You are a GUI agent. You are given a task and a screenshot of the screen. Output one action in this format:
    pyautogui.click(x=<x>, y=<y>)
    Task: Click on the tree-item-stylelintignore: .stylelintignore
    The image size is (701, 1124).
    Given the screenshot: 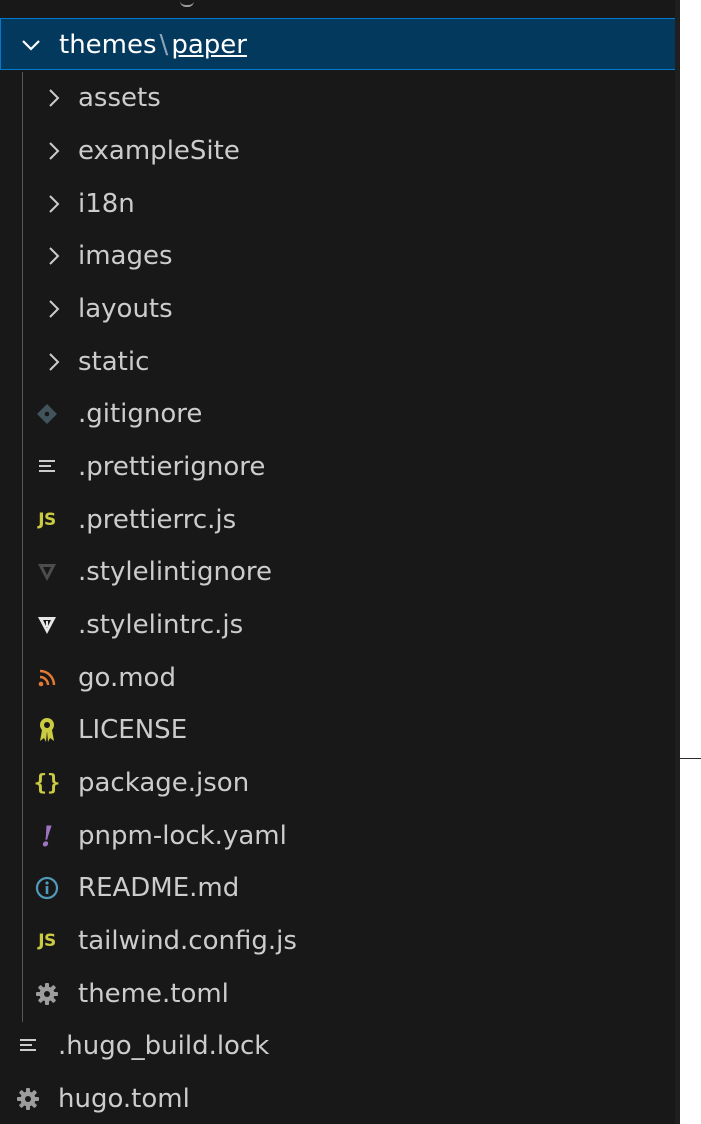 What is the action you would take?
    pyautogui.click(x=337, y=572)
    